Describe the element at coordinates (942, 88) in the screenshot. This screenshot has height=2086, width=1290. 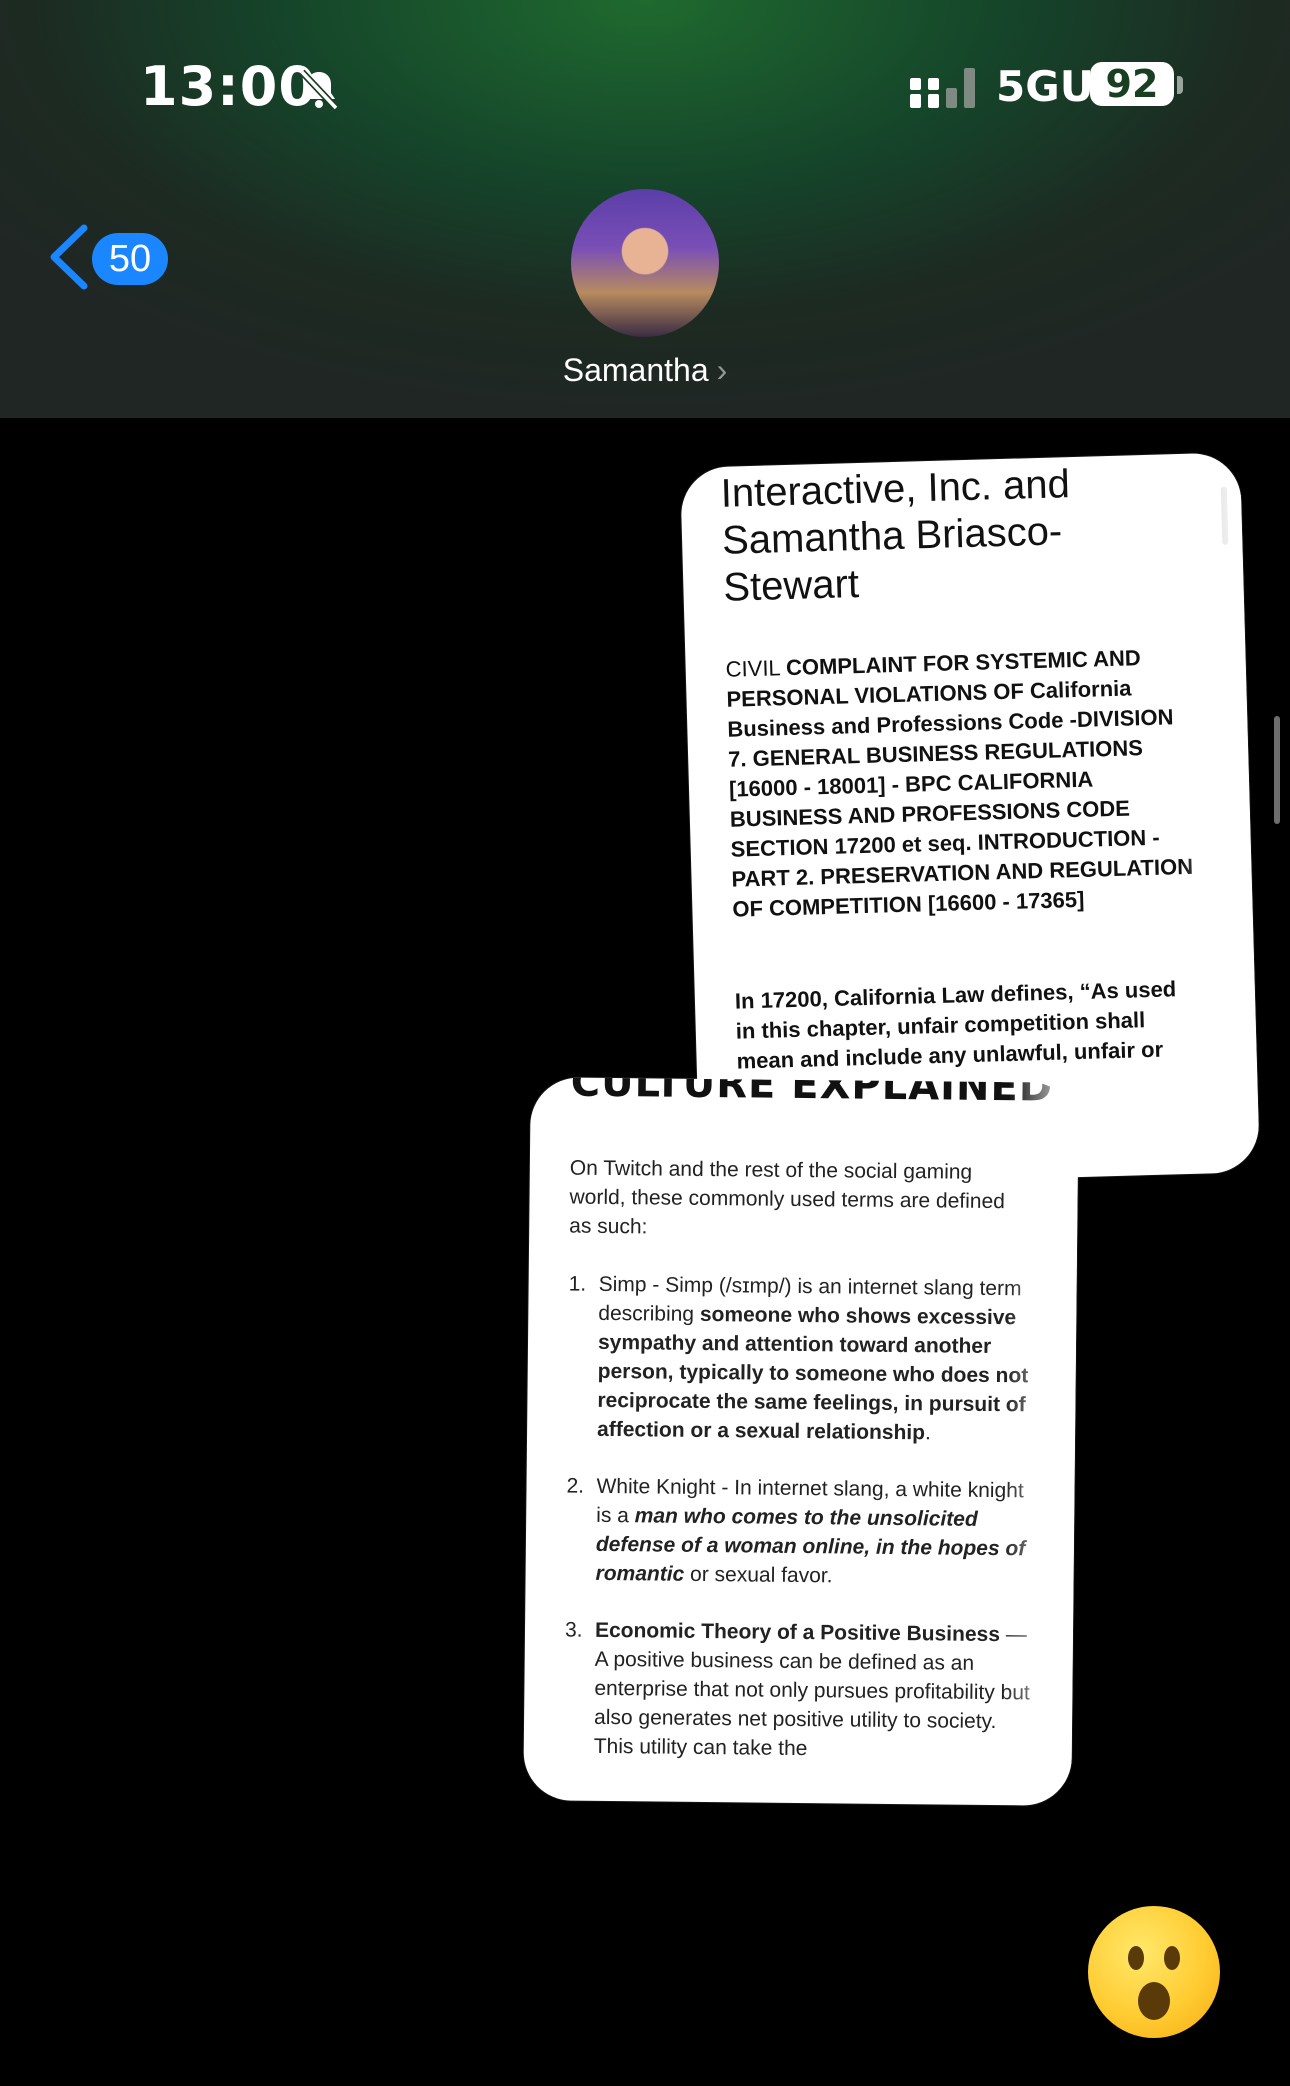
I see `signal-icon` at that location.